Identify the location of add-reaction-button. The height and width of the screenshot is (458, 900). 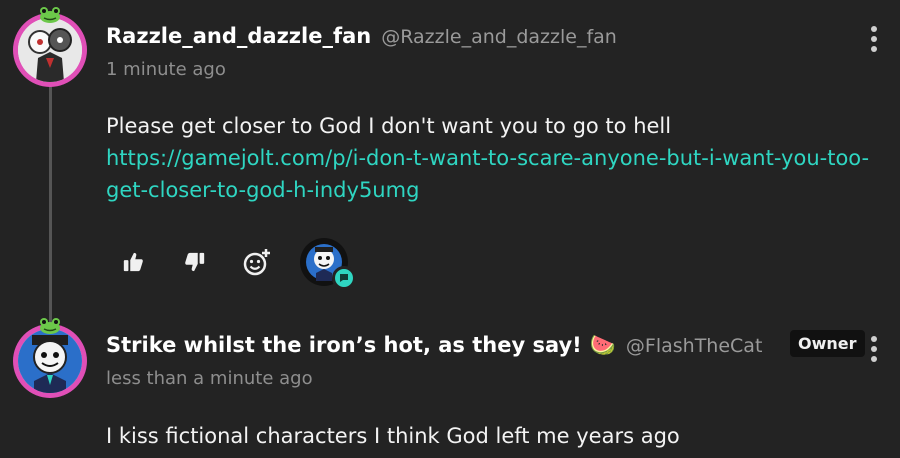
(257, 262).